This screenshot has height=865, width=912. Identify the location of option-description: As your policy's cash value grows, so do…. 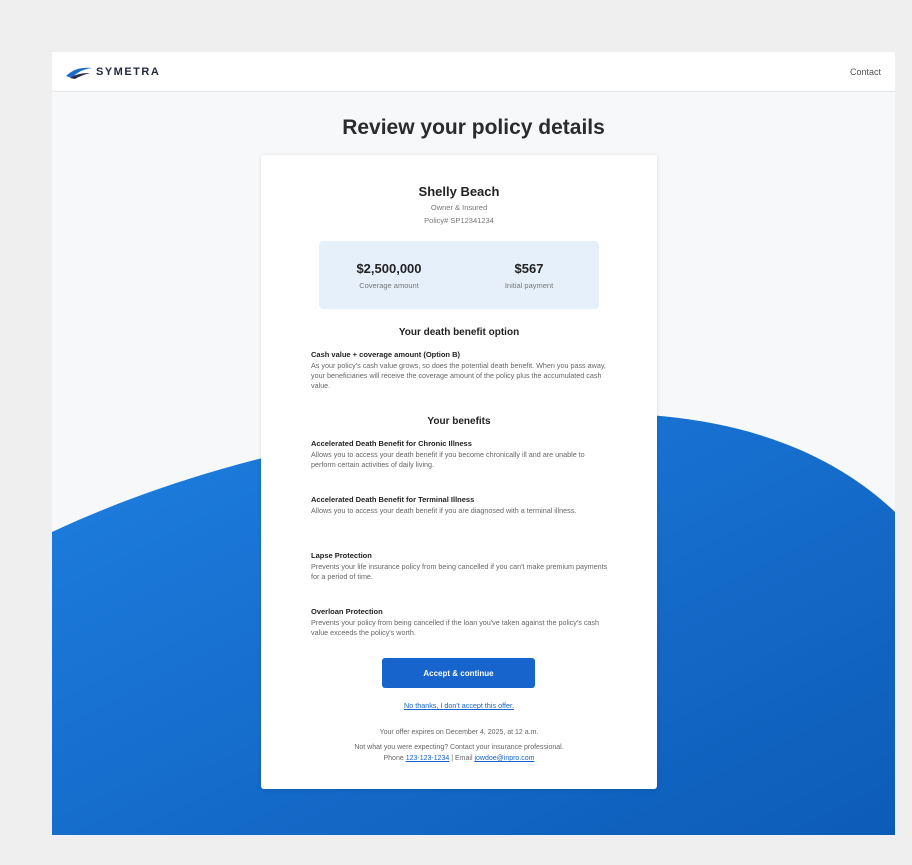
(458, 375).